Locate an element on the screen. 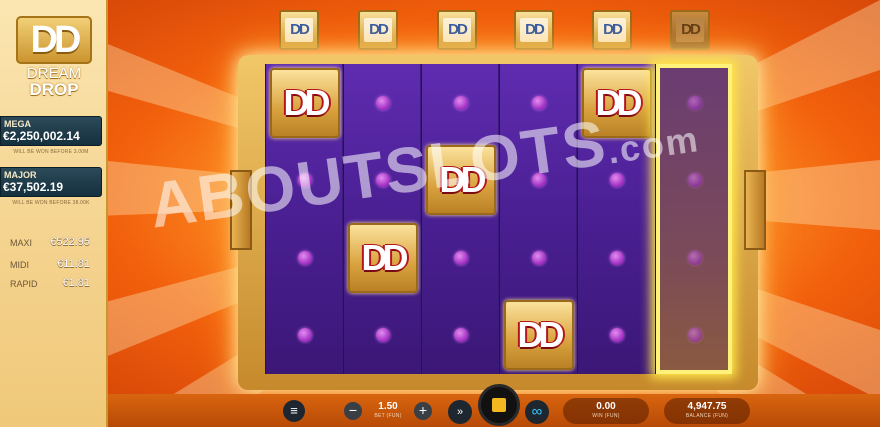 The image size is (880, 427). win-display: 0.00 WIN (FUN) is located at coordinates (606, 411).